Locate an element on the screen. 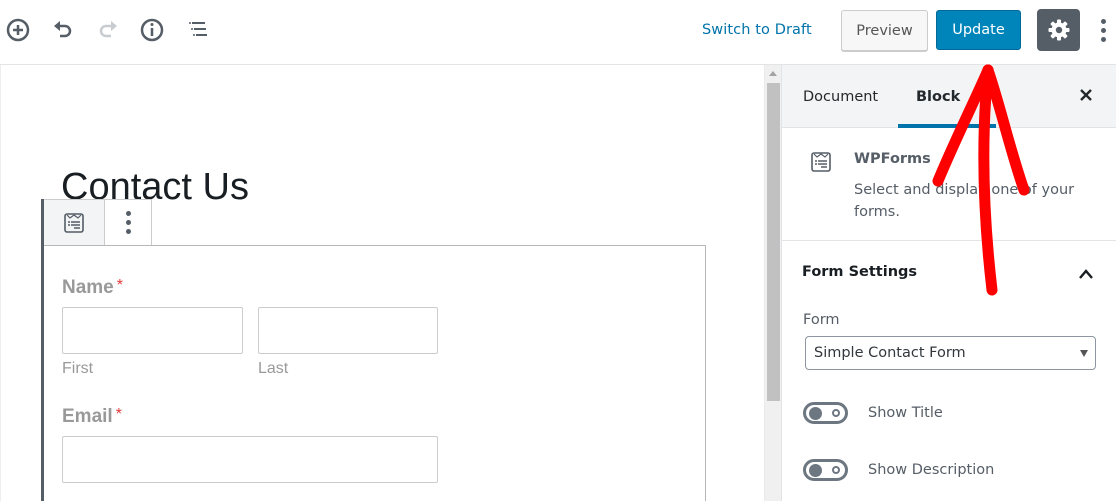  first-name-input is located at coordinates (152, 330).